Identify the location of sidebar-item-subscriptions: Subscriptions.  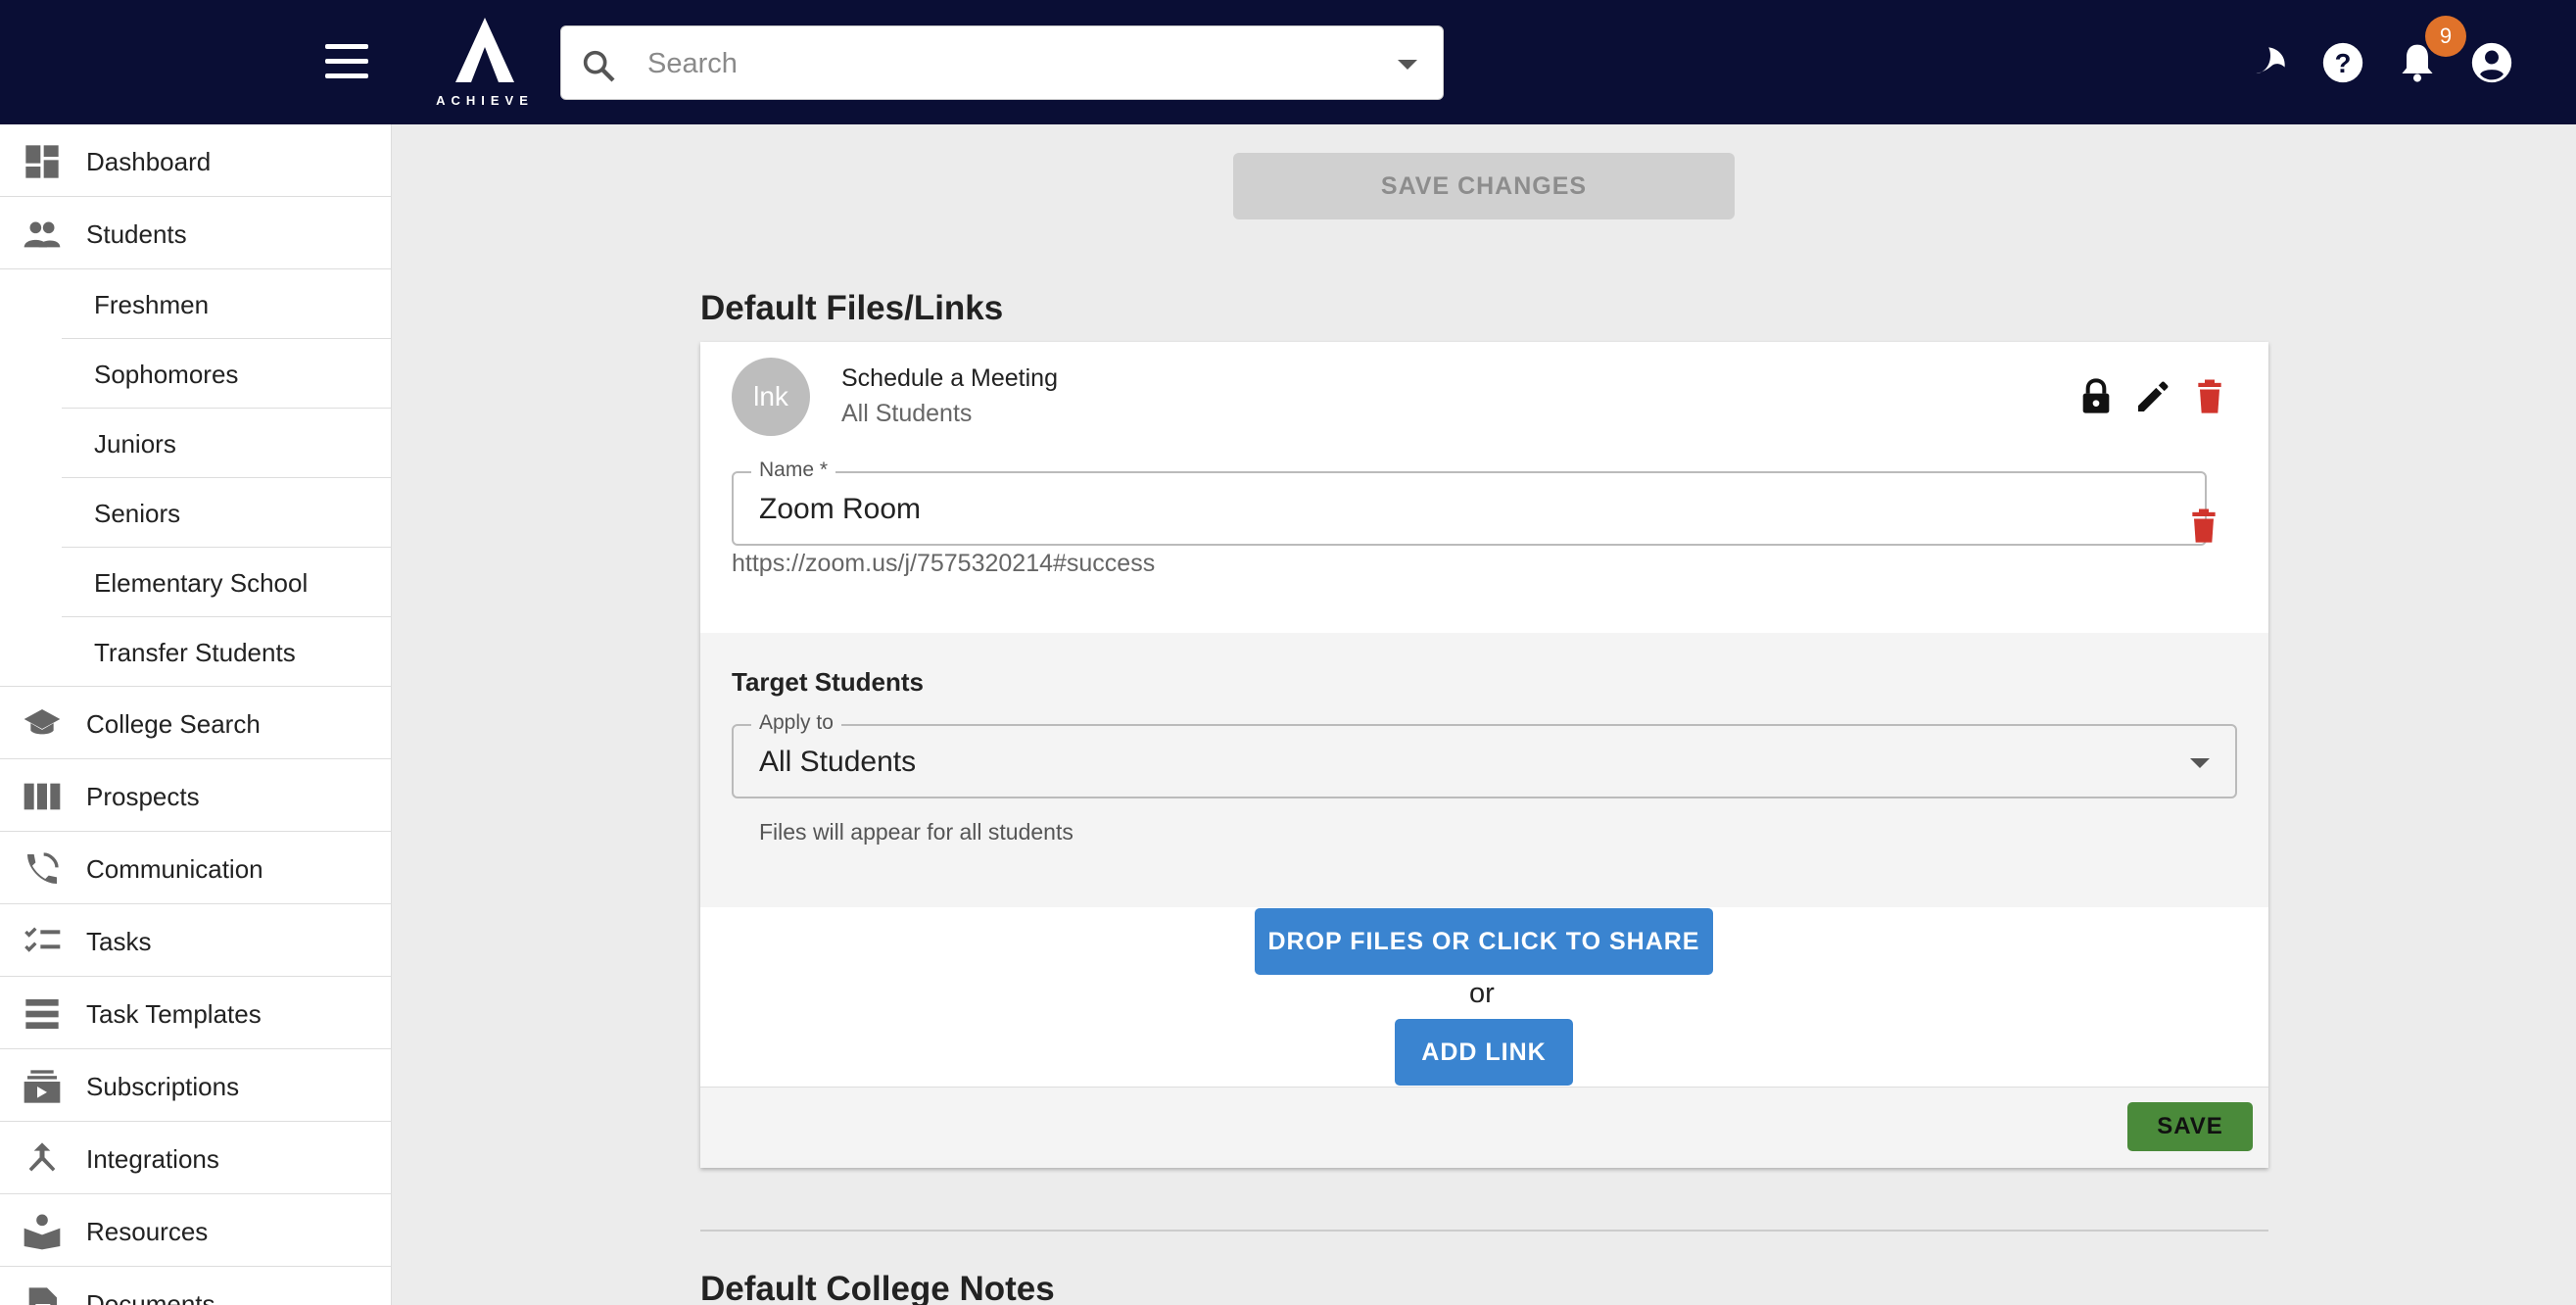
(195, 1085).